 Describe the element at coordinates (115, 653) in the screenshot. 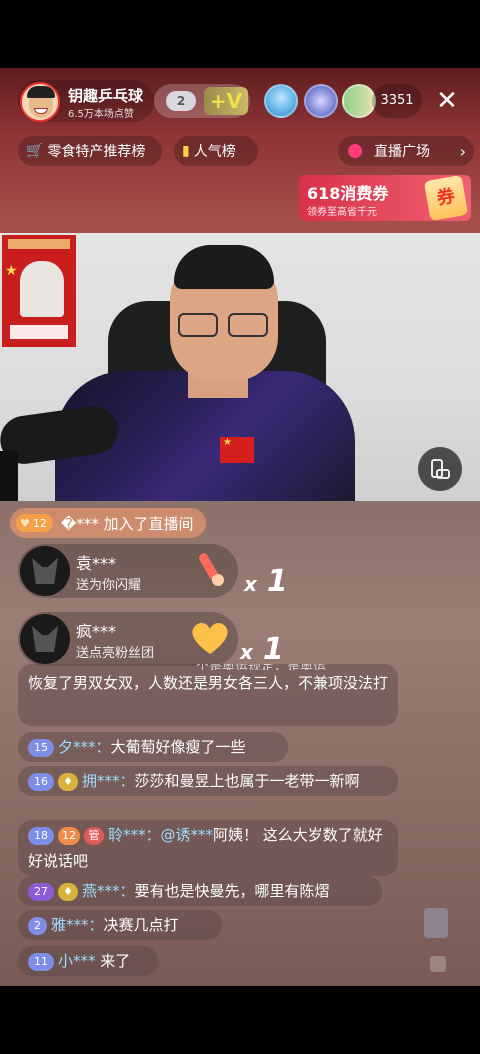

I see `gift-desc: 送点亮粉丝团` at that location.